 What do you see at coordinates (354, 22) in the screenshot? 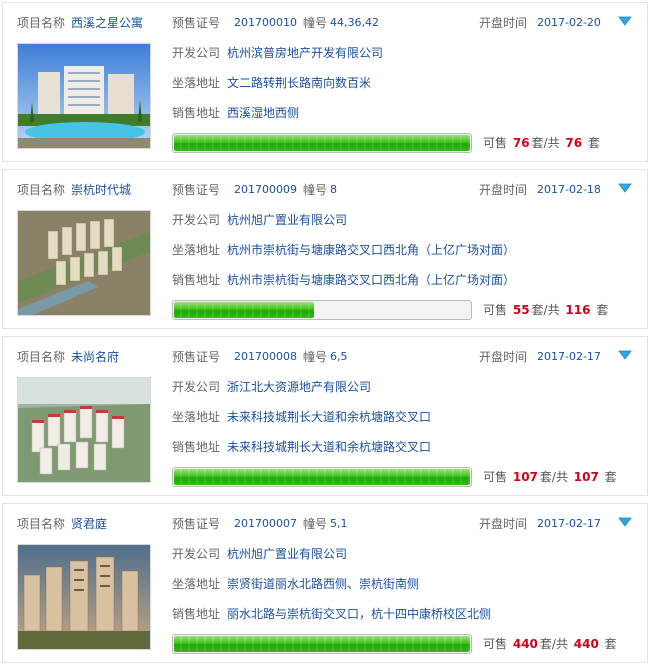
I see `building-number: 44,36,42` at bounding box center [354, 22].